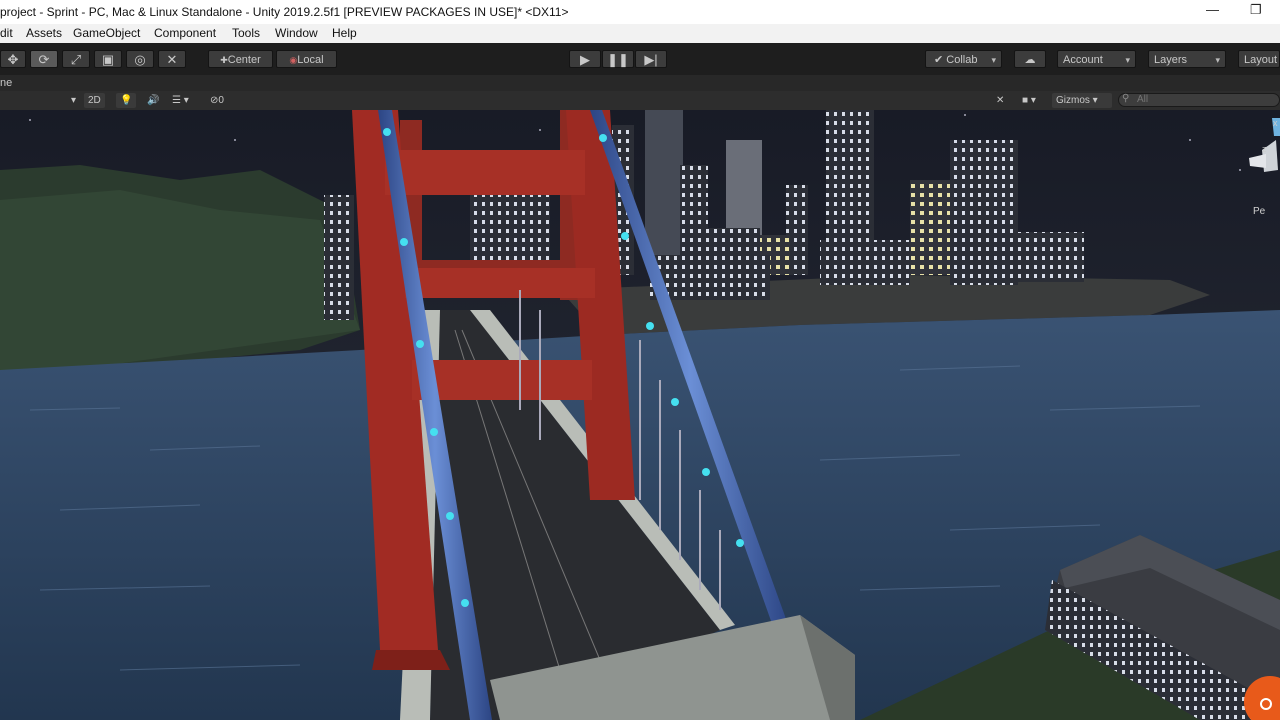 The image size is (1280, 720). What do you see at coordinates (217, 100) in the screenshot?
I see `hidden-objects-toggle: ⊘0` at bounding box center [217, 100].